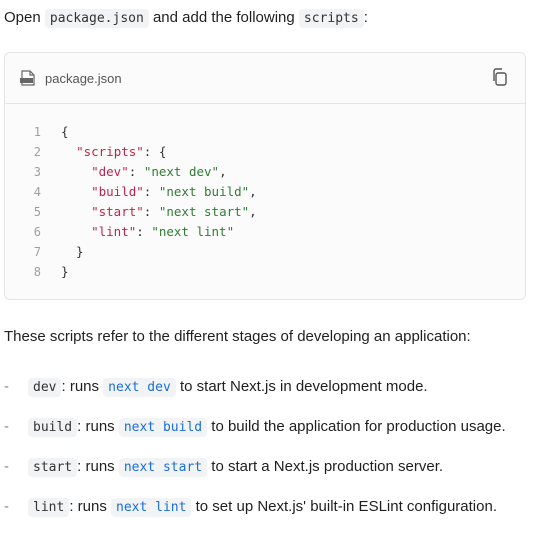 Image resolution: width=536 pixels, height=541 pixels. I want to click on script-name-code: start, so click(53, 467).